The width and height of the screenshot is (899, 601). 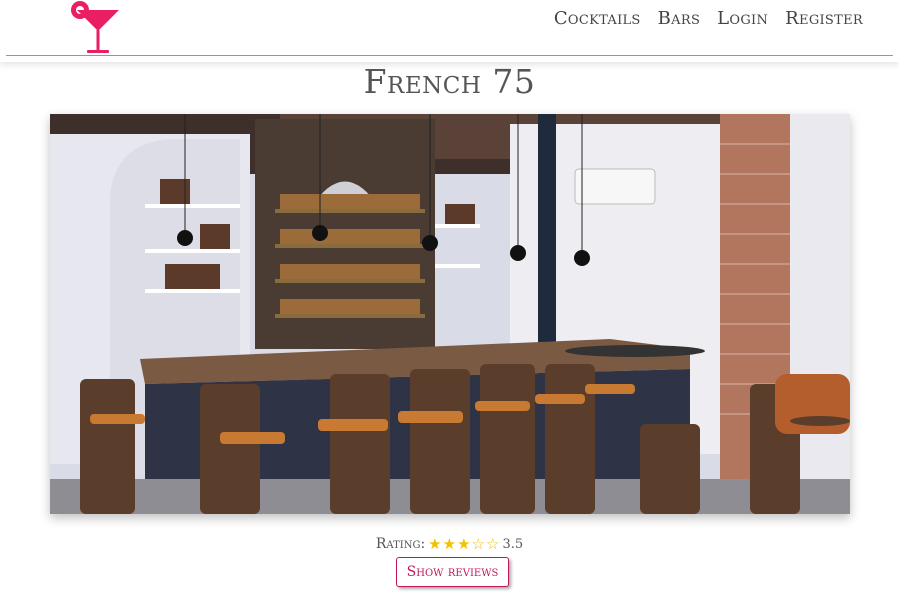 I want to click on cocktail-logo-icon, so click(x=95, y=28).